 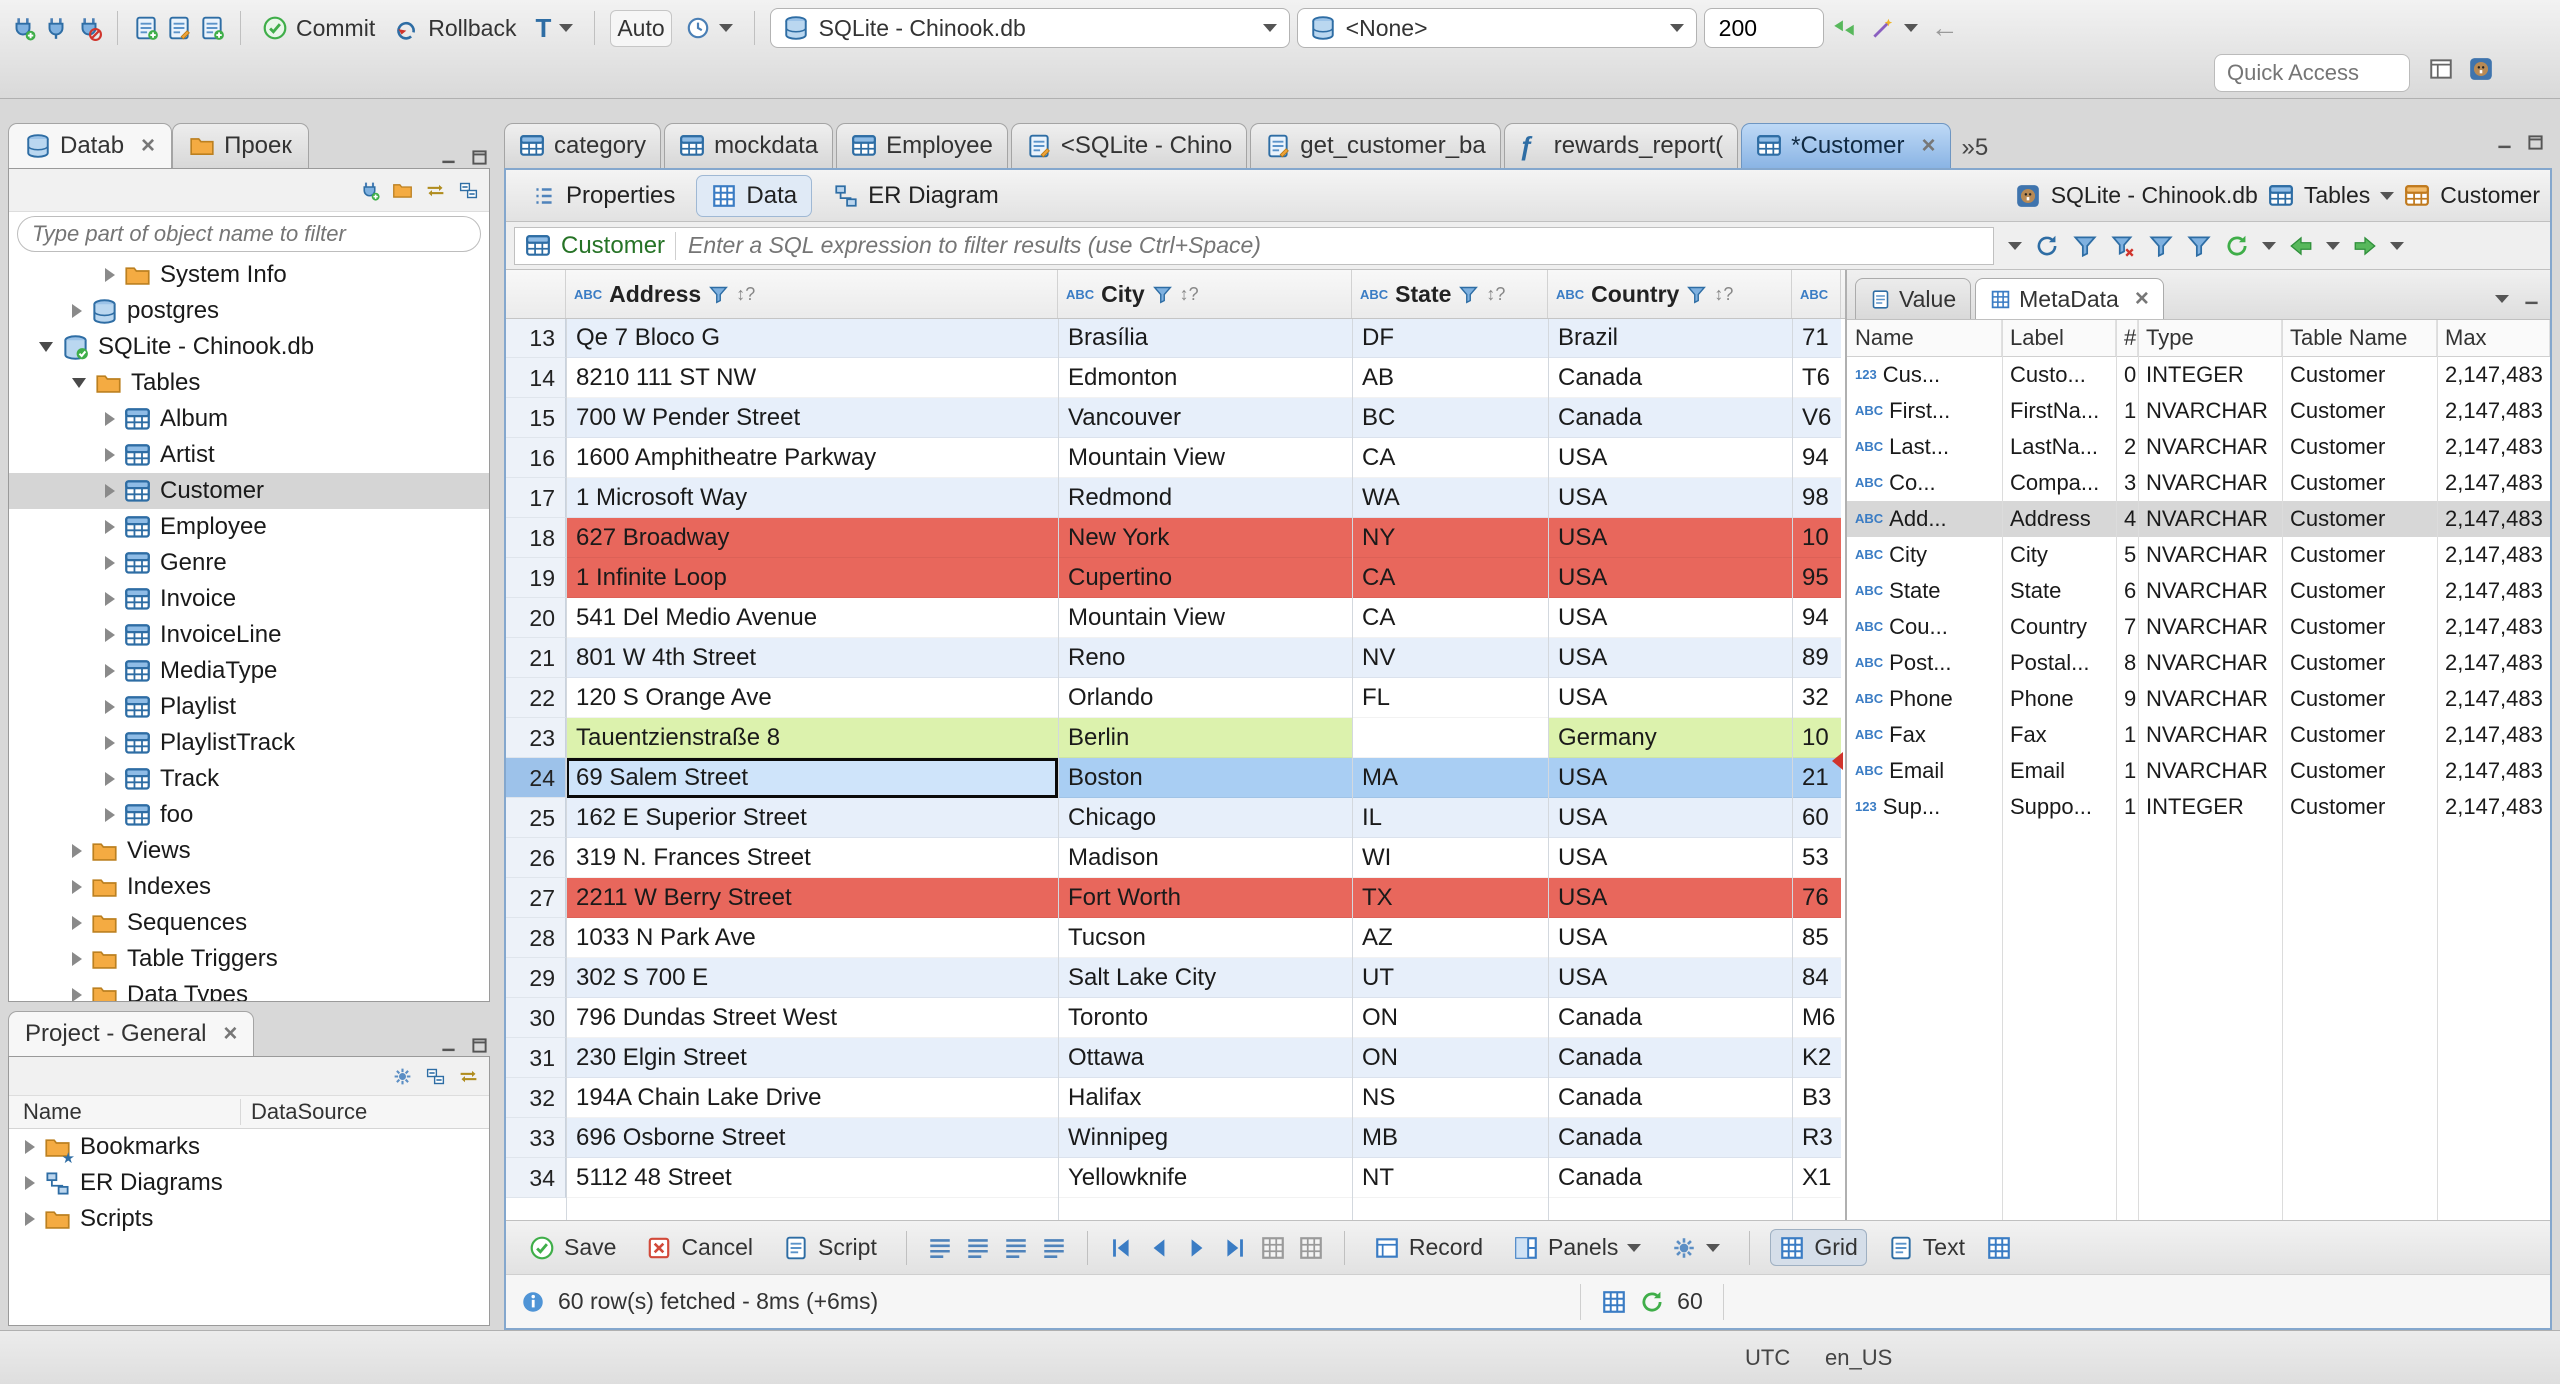 I want to click on panel-minimize-icon, so click(x=2531, y=298).